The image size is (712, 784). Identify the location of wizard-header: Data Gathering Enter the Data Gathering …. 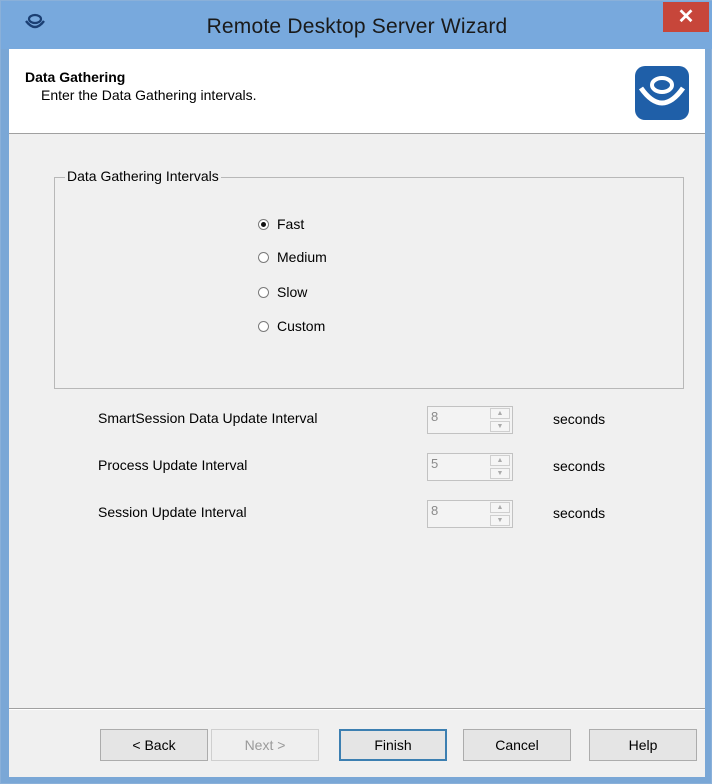
(357, 91).